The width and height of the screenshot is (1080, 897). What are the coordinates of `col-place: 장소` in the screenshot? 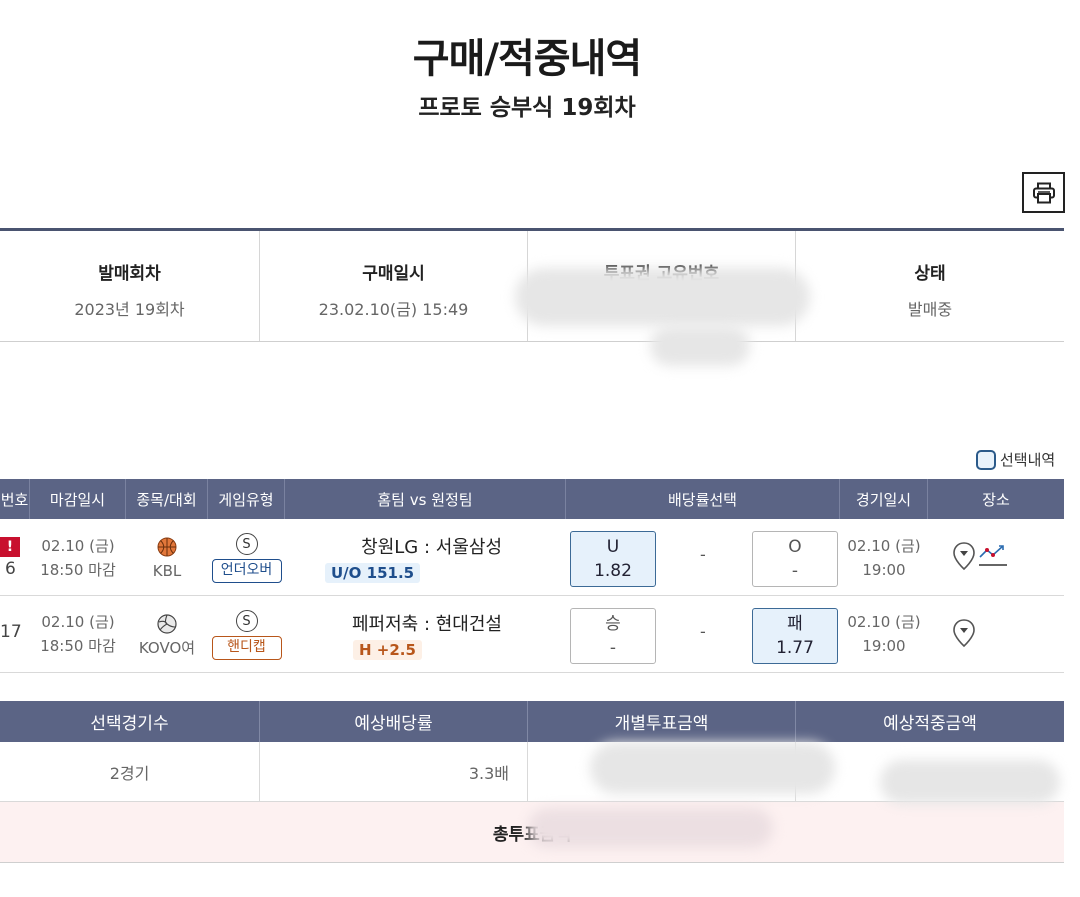 It's located at (996, 499).